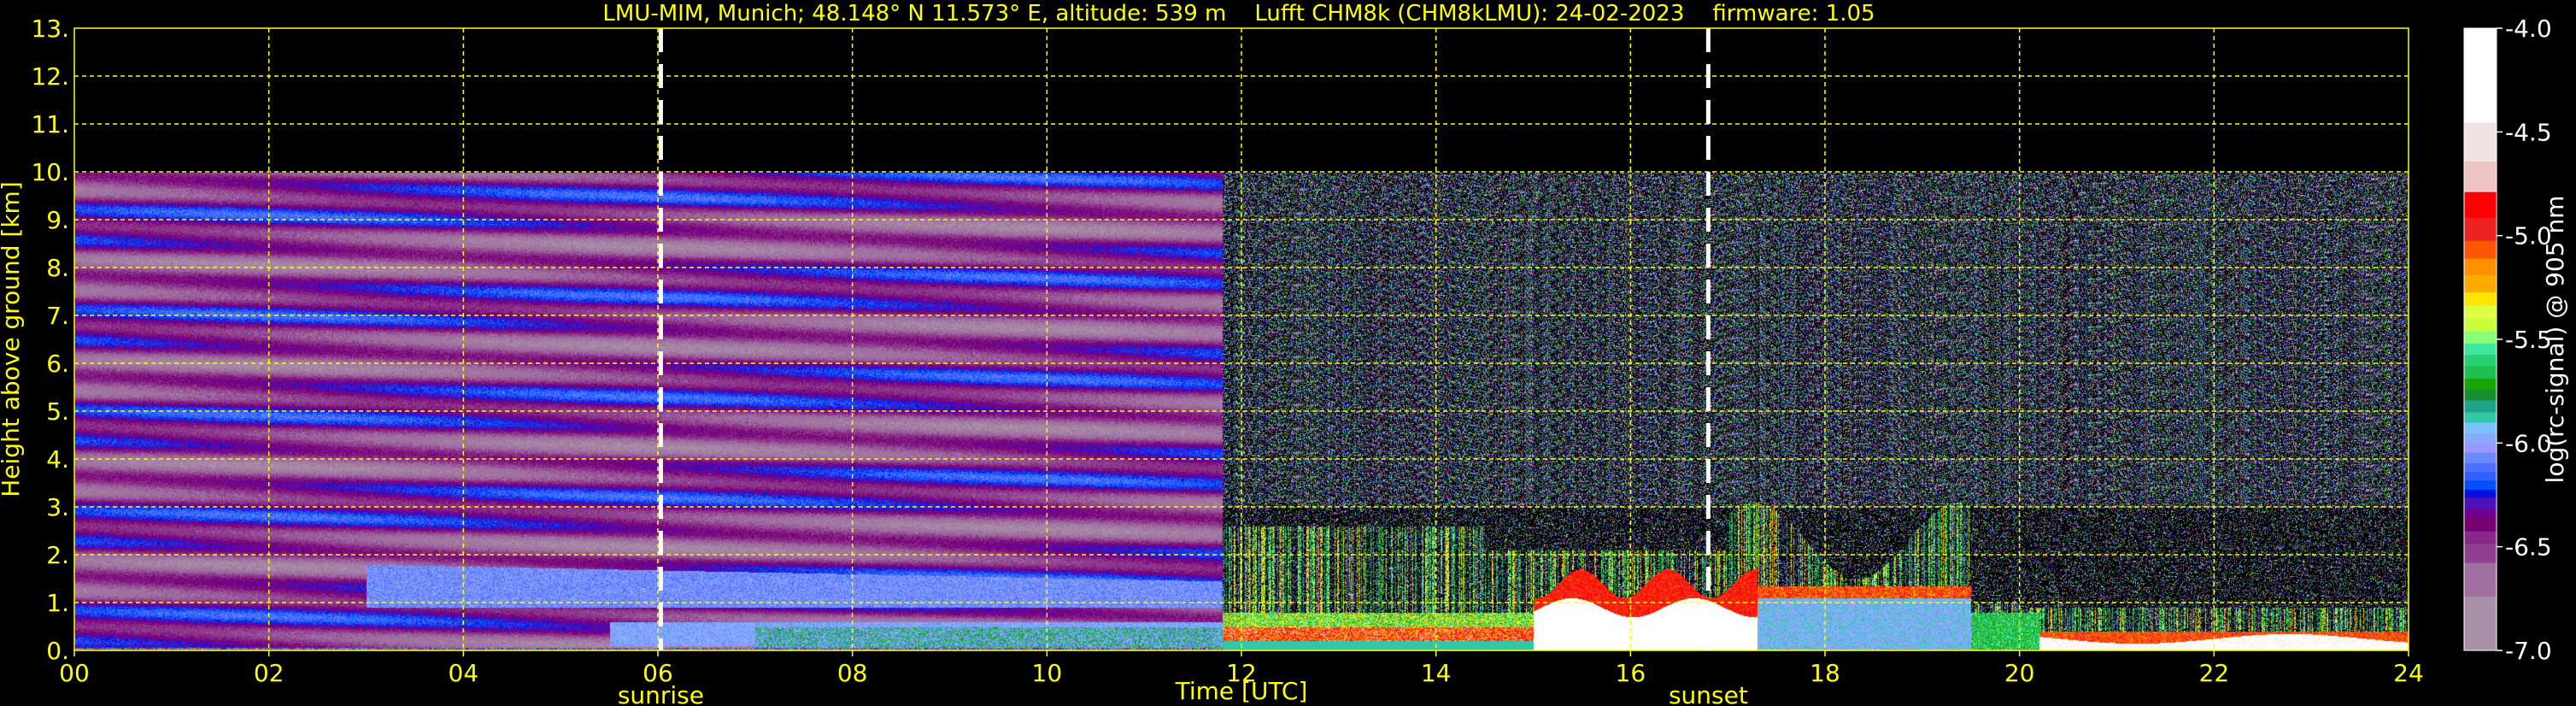 This screenshot has height=706, width=2576. What do you see at coordinates (2528, 132) in the screenshot?
I see `colorbar-tick-label: -4.5` at bounding box center [2528, 132].